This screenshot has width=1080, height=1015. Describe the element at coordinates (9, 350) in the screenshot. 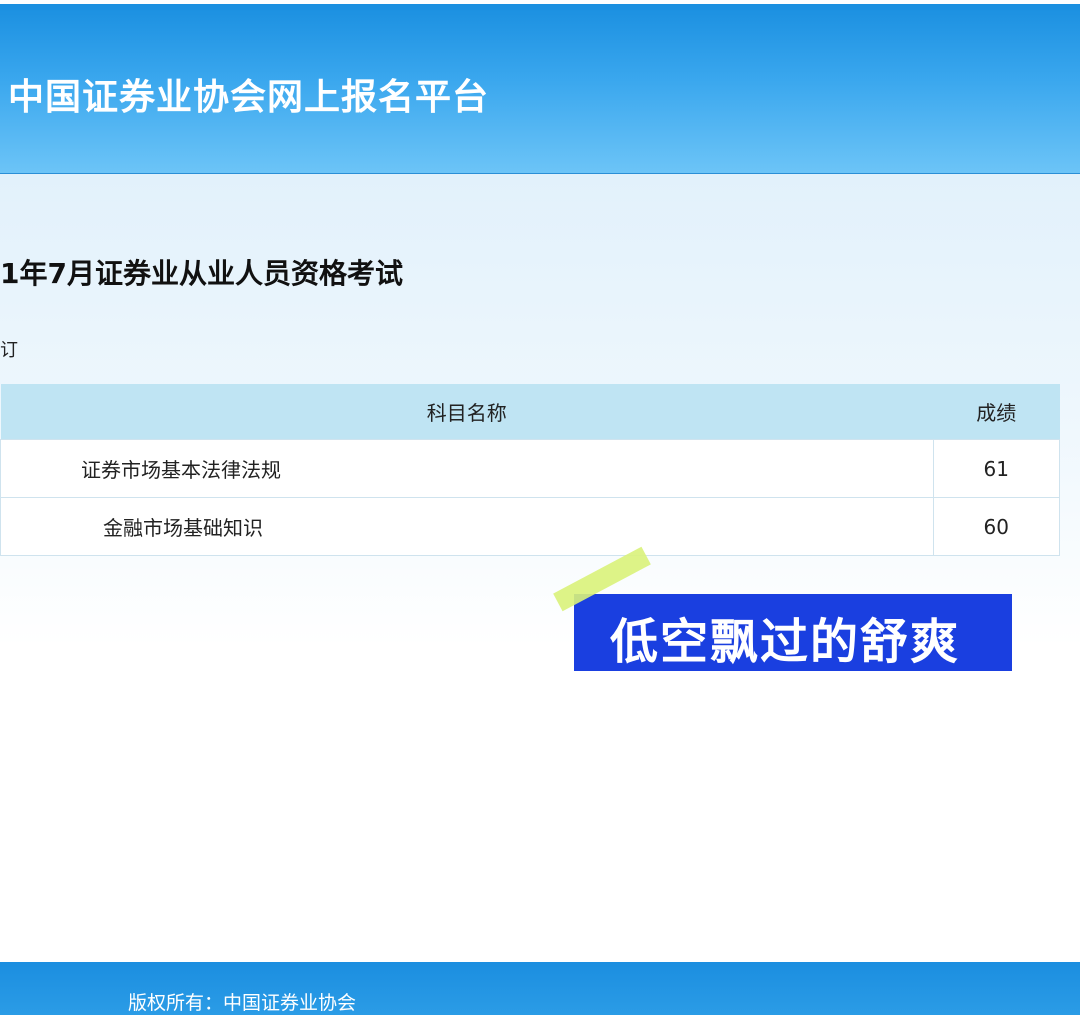

I see `sub-label: 订` at that location.